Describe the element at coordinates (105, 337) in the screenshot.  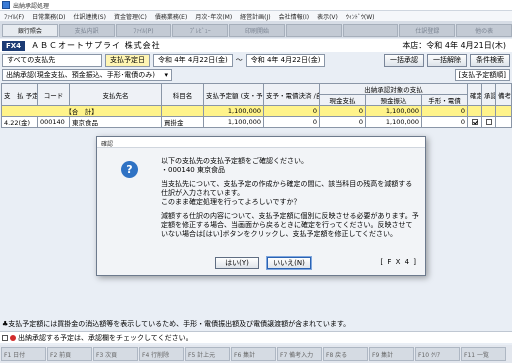
I see `hint-text: 出納承認する予定は、承認欄をチェックしてください。` at that location.